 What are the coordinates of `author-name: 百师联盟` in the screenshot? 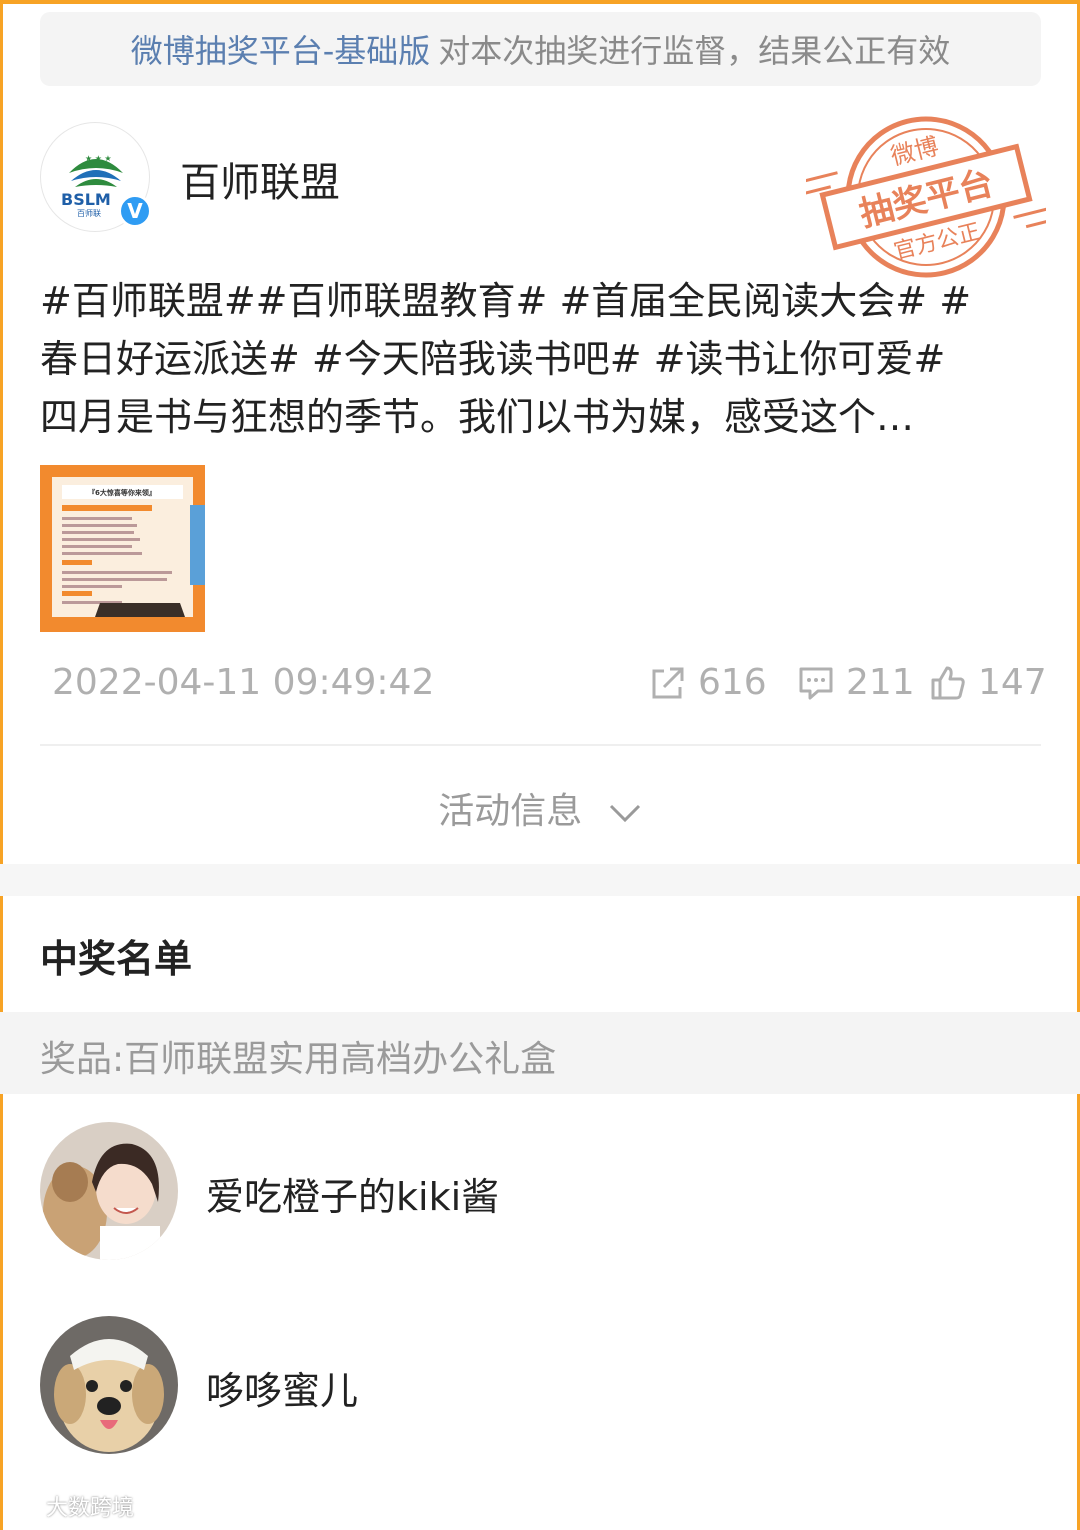 It's located at (260, 179).